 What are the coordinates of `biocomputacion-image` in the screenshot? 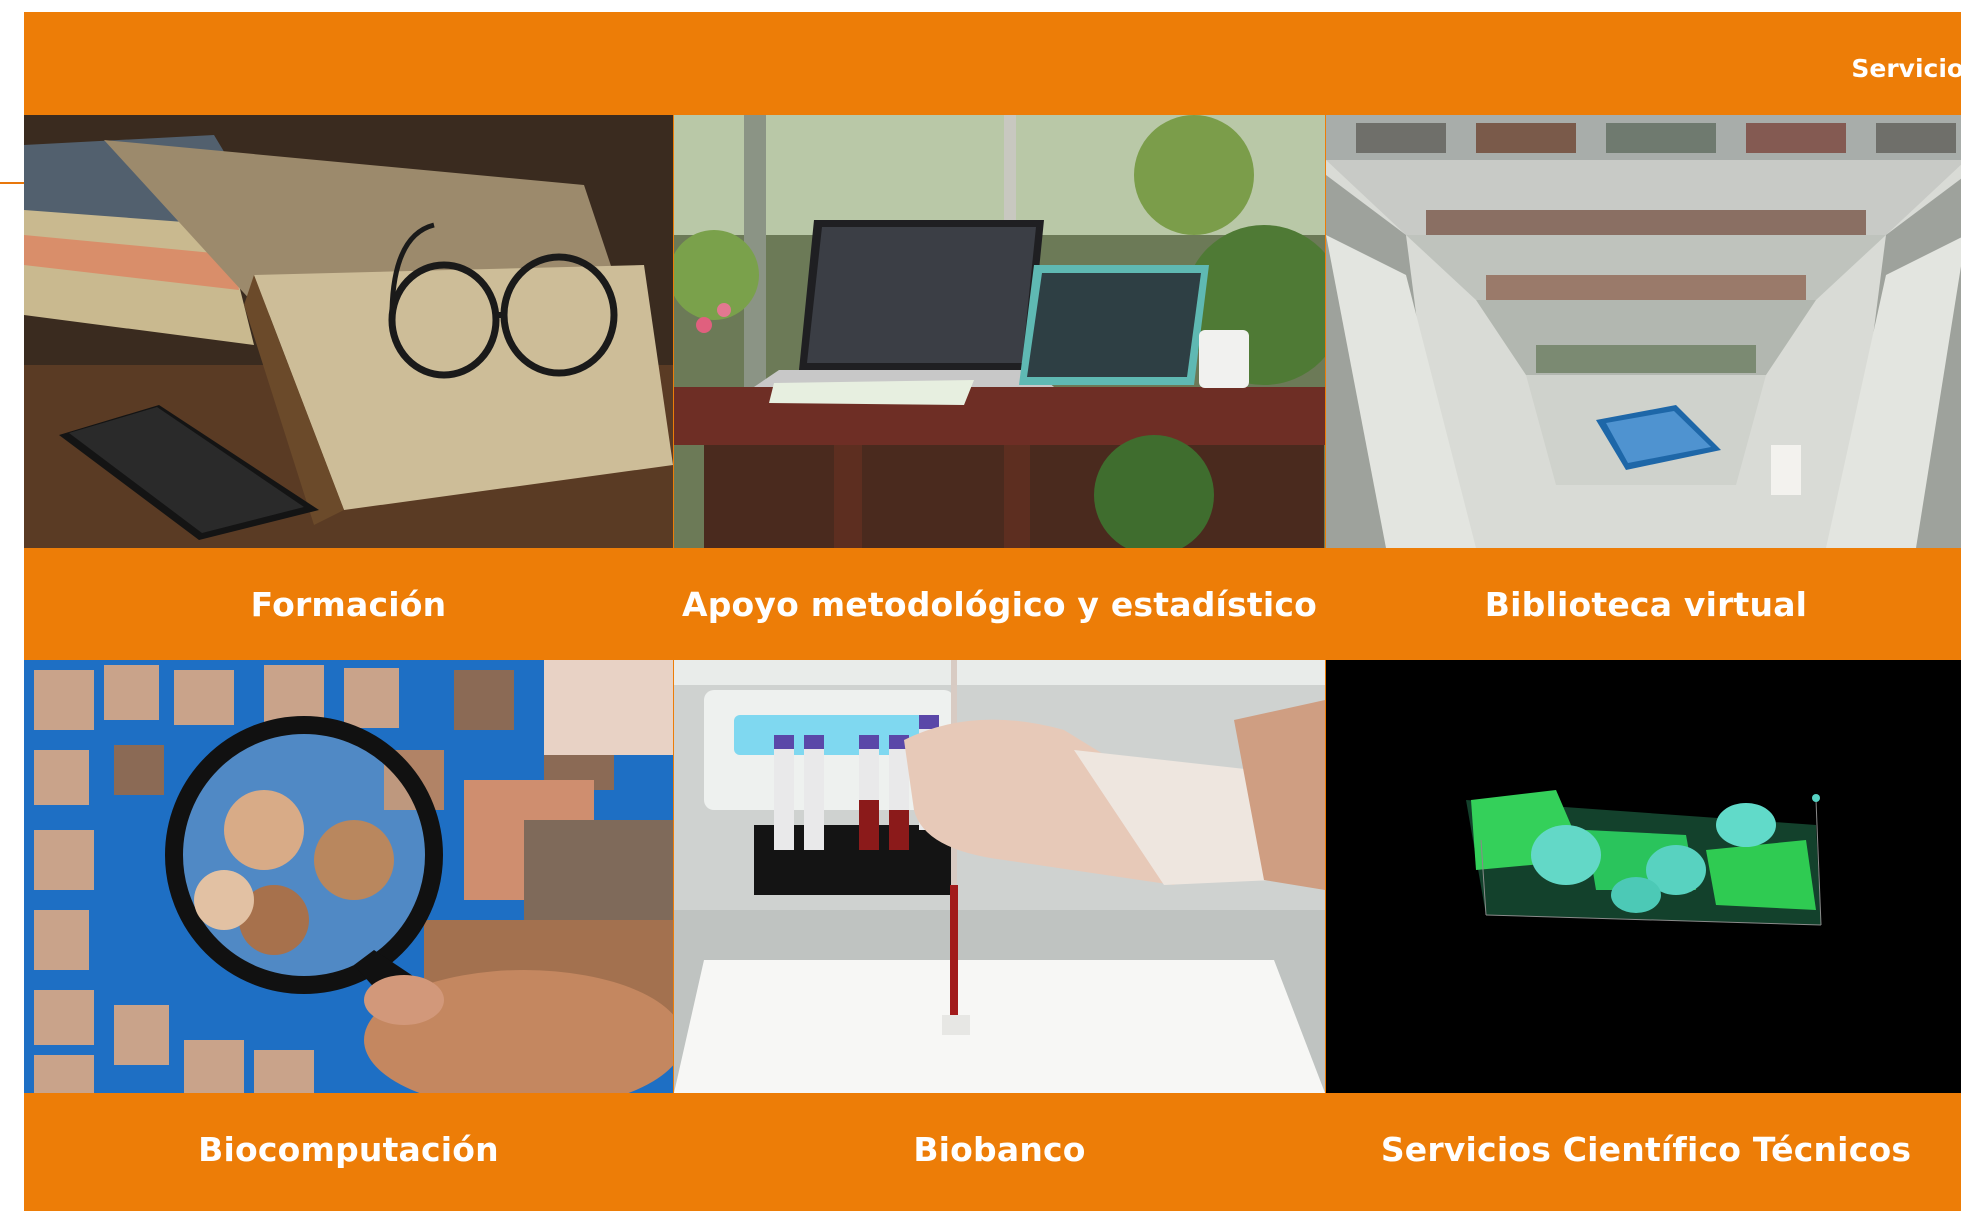 It's located at (348, 876).